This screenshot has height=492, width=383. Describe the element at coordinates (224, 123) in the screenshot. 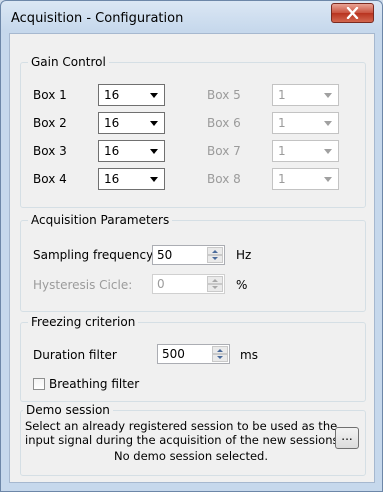

I see `box-6-label: Box 6` at that location.